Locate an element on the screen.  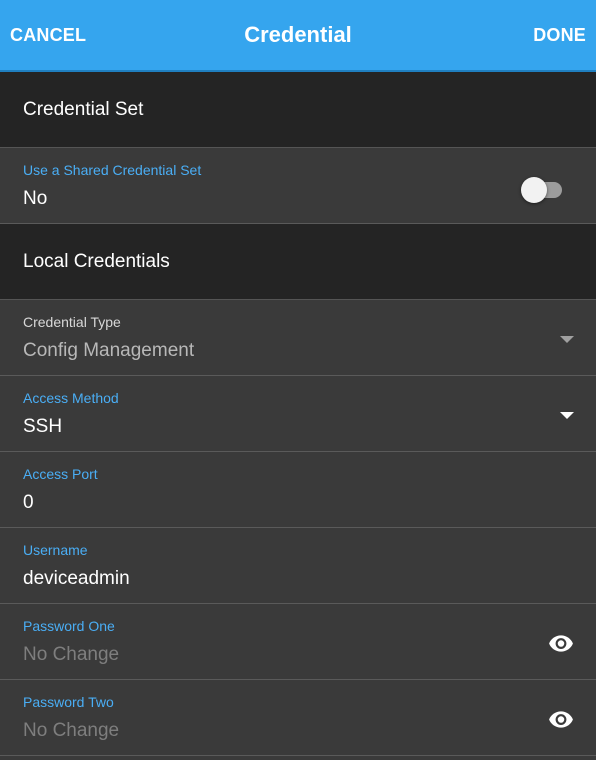
field-value: Config Management is located at coordinates (109, 350).